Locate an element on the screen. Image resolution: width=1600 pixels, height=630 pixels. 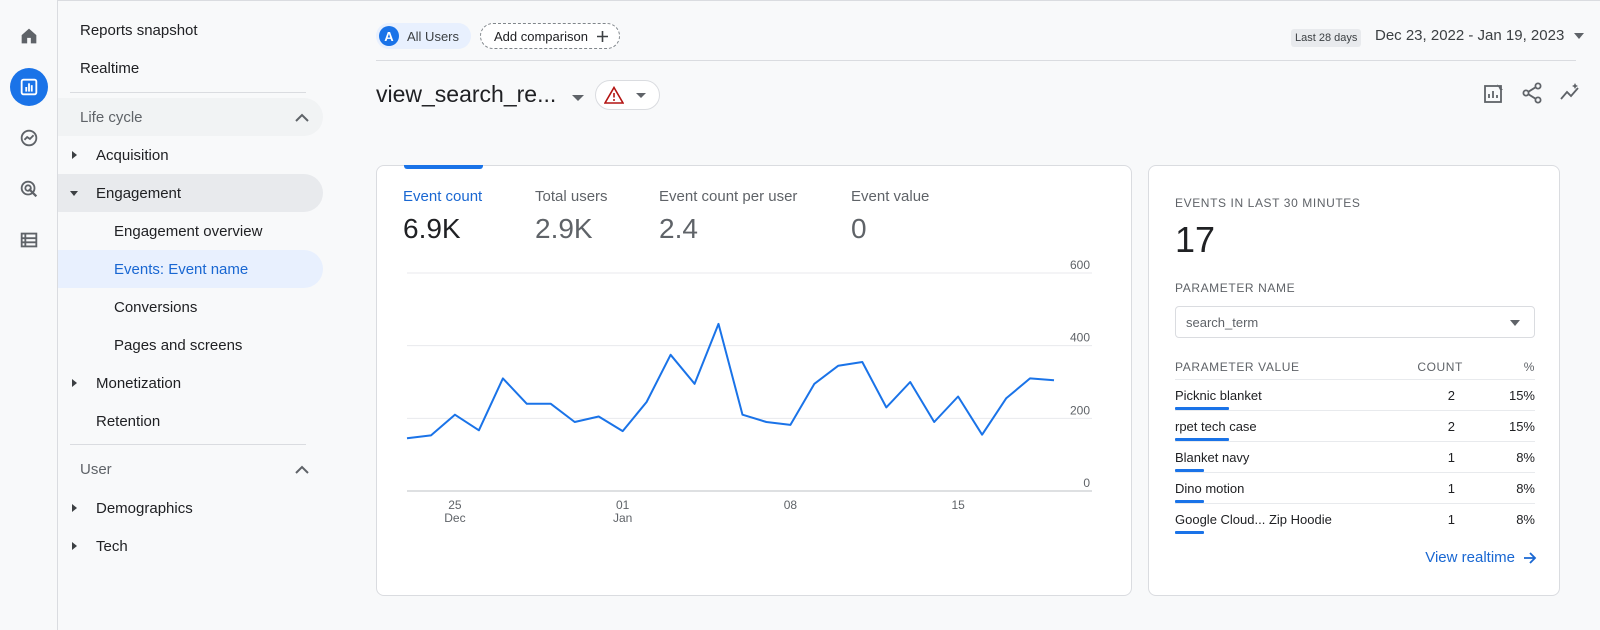
add-comparison-label: Add comparison is located at coordinates (541, 36).